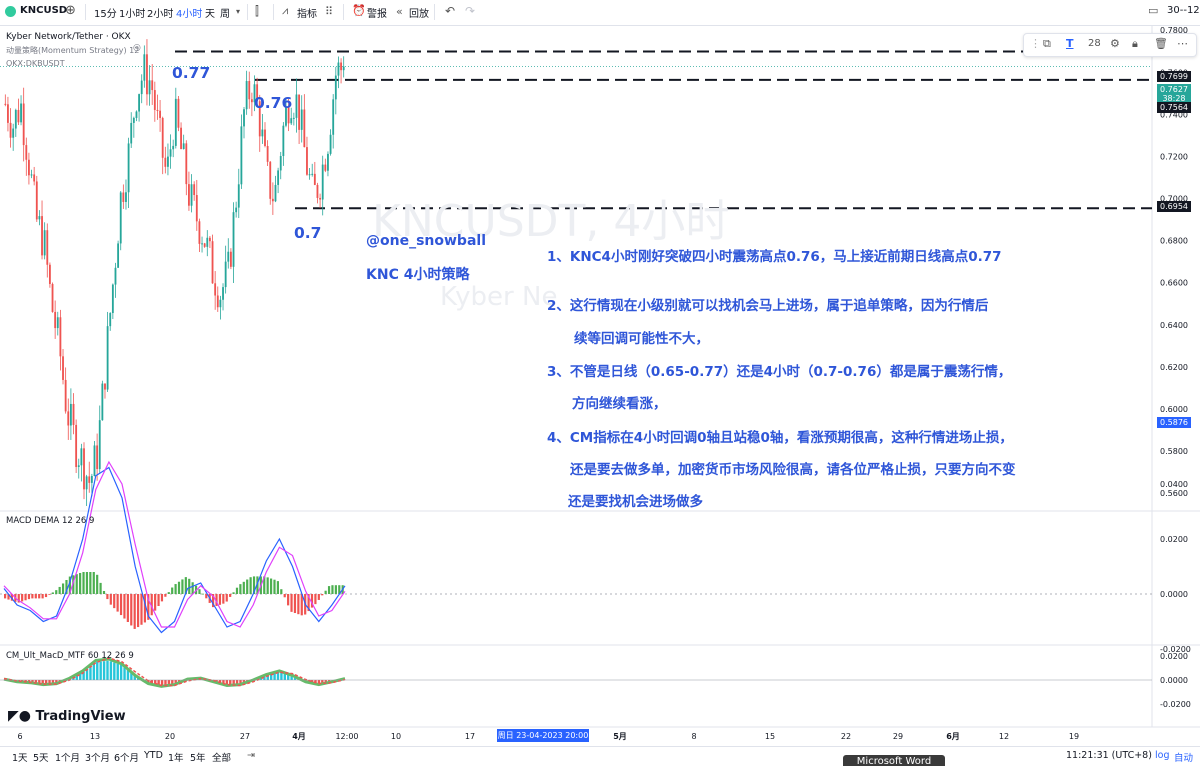 This screenshot has height=767, width=1200. What do you see at coordinates (1109, 755) in the screenshot?
I see `clock: 11:21:31 (UTC+8)` at bounding box center [1109, 755].